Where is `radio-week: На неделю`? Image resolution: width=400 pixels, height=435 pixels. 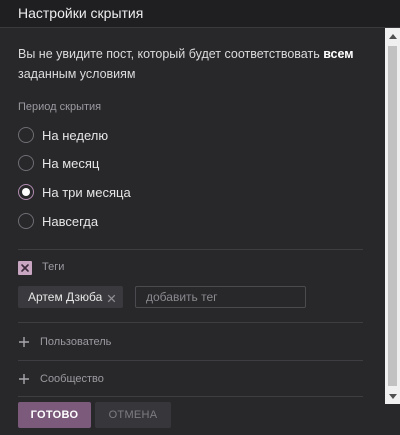
radio-week: На неделю is located at coordinates (63, 135).